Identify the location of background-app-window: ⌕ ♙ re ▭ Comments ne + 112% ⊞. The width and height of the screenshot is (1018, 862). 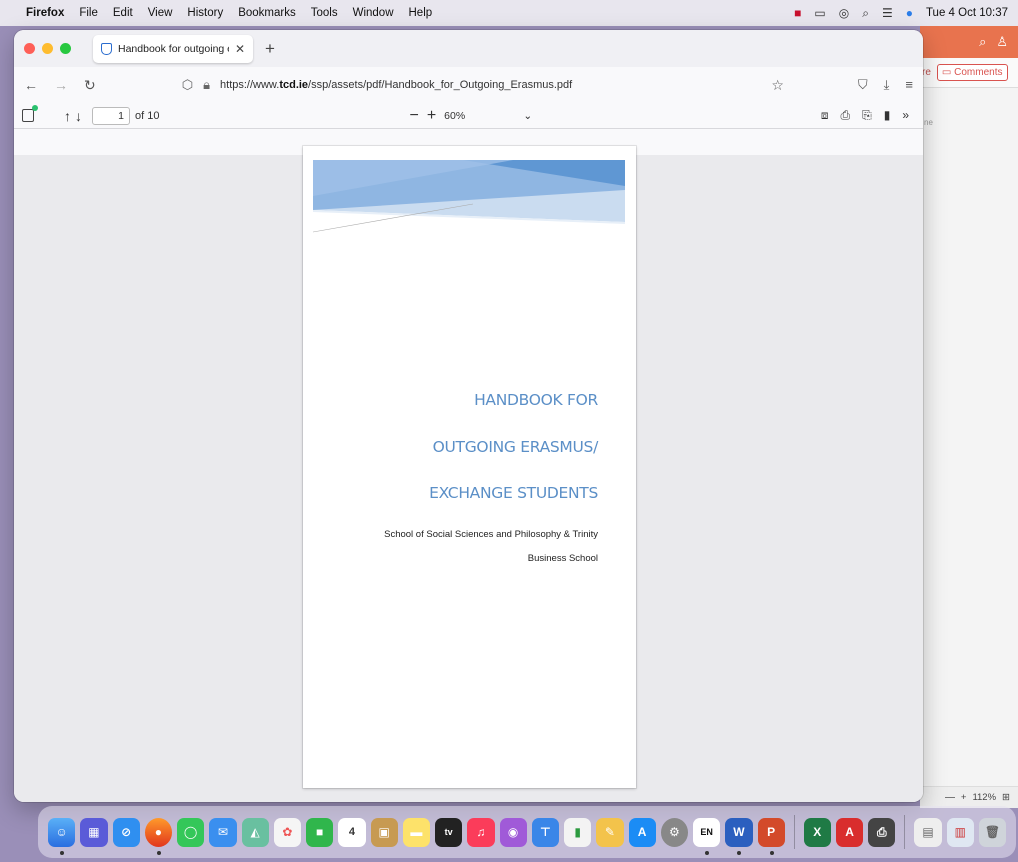
(969, 417).